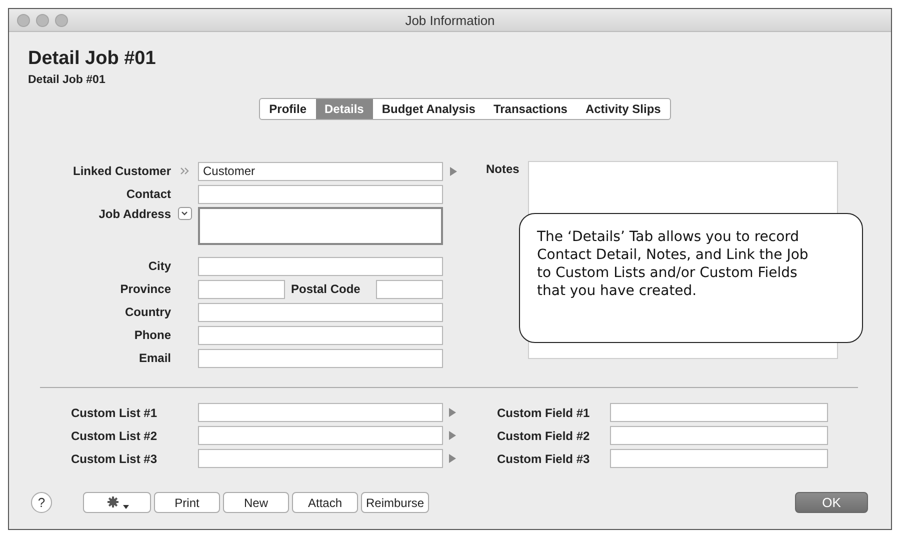 This screenshot has width=900, height=539. I want to click on input-field: Customer, so click(320, 171).